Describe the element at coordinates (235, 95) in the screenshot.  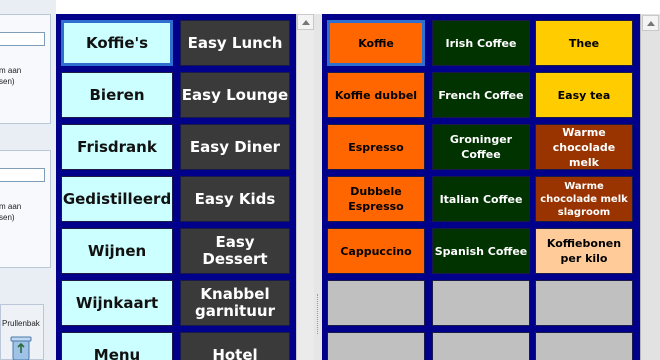
I see `category-button: Easy Lounge` at that location.